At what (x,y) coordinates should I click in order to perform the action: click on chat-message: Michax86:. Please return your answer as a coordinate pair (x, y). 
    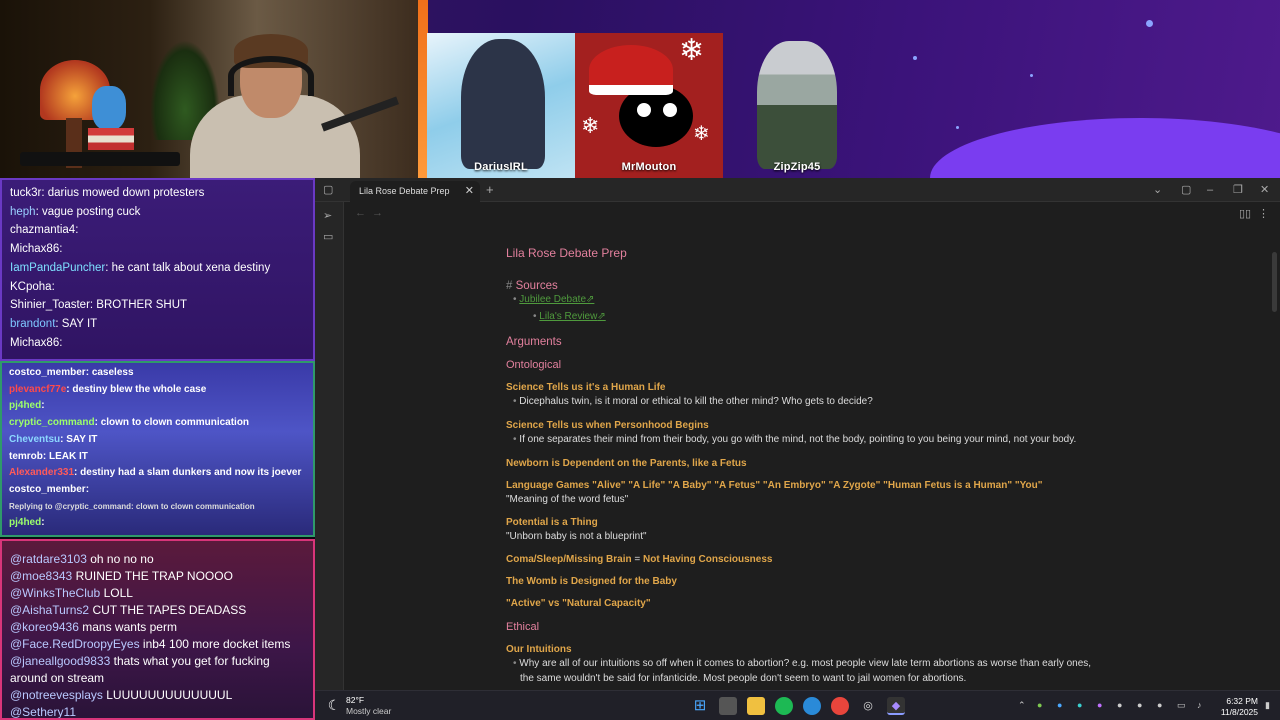
    Looking at the image, I should click on (36, 342).